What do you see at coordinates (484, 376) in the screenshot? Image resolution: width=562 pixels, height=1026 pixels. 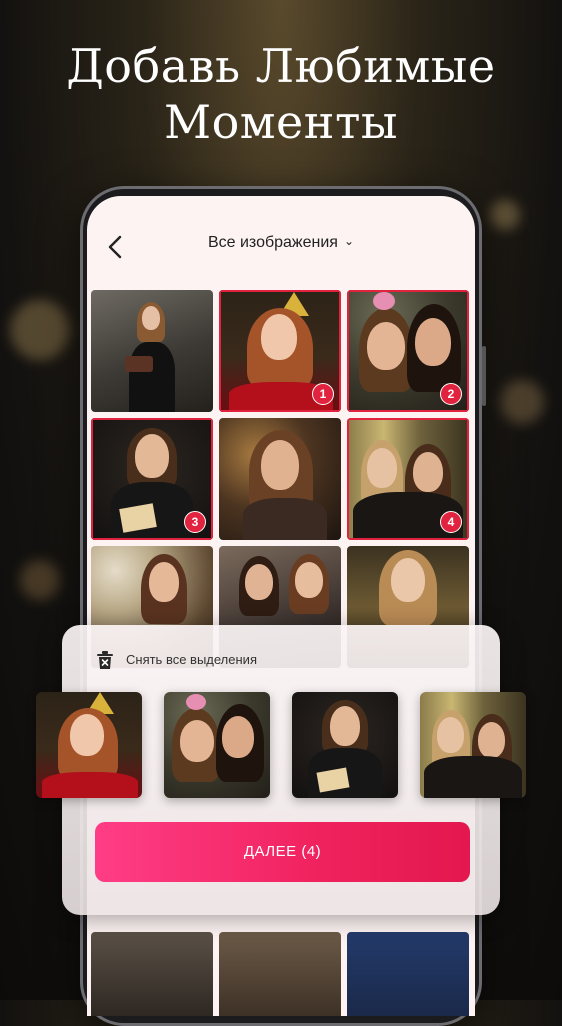 I see `phone-side-button` at bounding box center [484, 376].